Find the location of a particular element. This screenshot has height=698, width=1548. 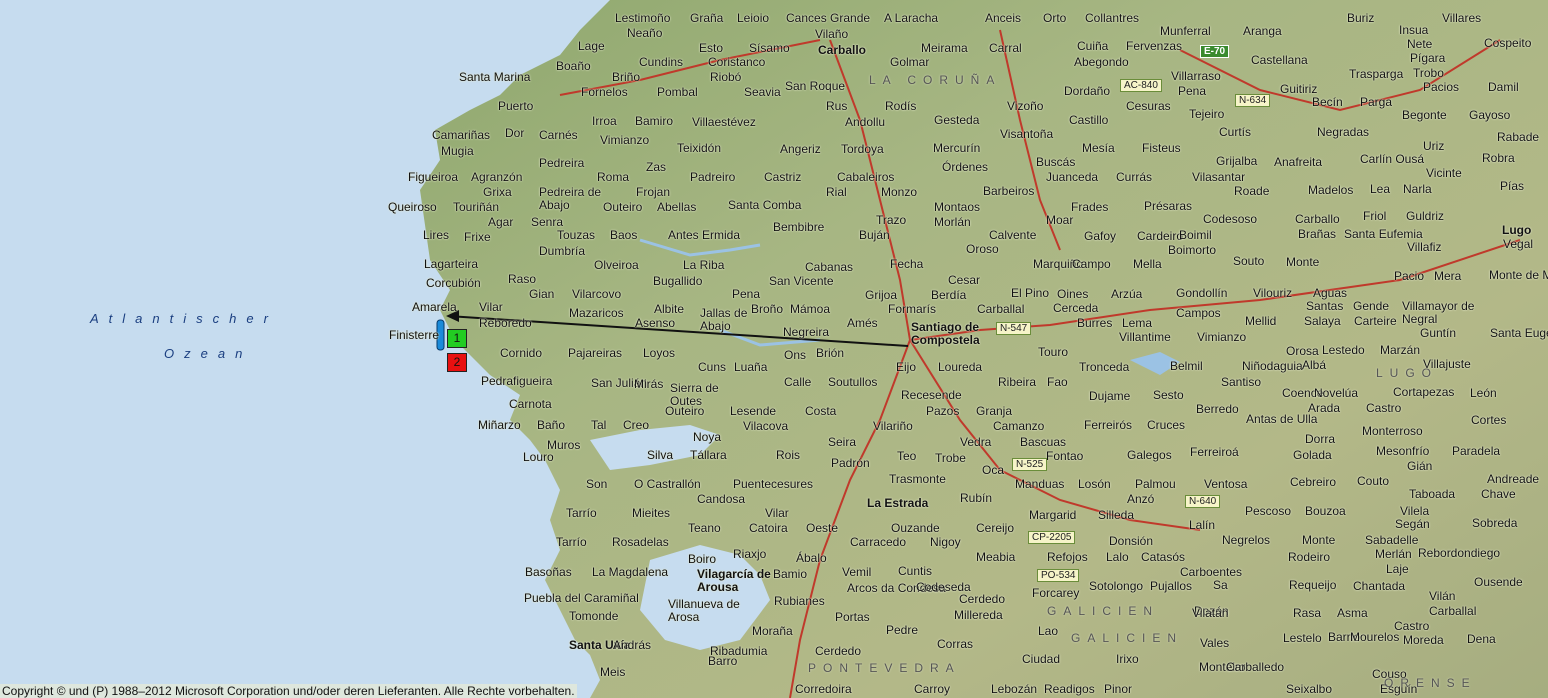

place-label: Mugia is located at coordinates (457, 151).